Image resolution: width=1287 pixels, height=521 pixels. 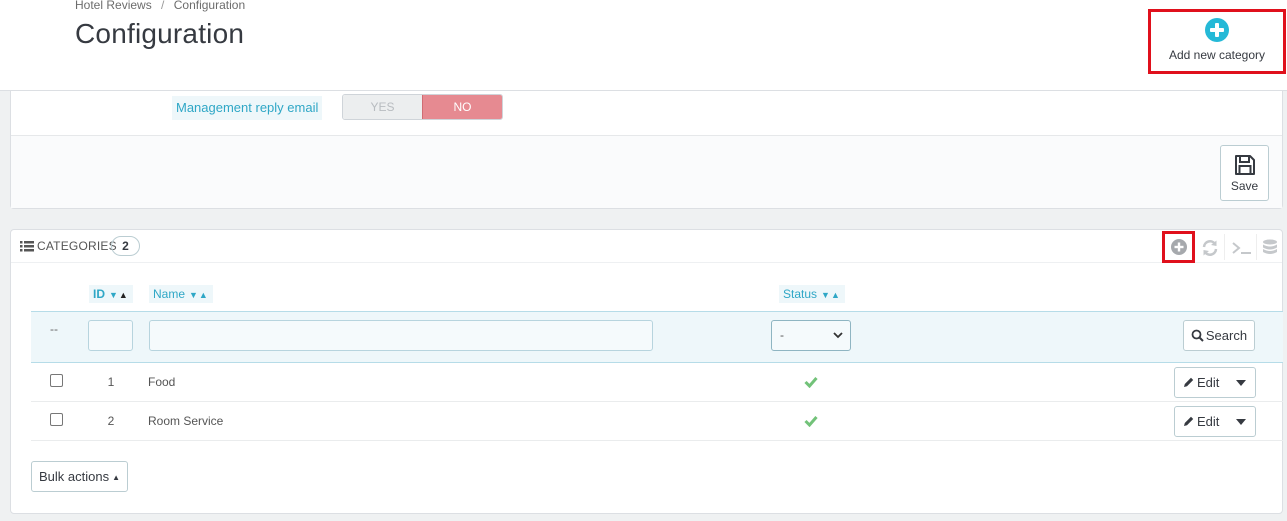 What do you see at coordinates (162, 382) in the screenshot?
I see `row-name: Food` at bounding box center [162, 382].